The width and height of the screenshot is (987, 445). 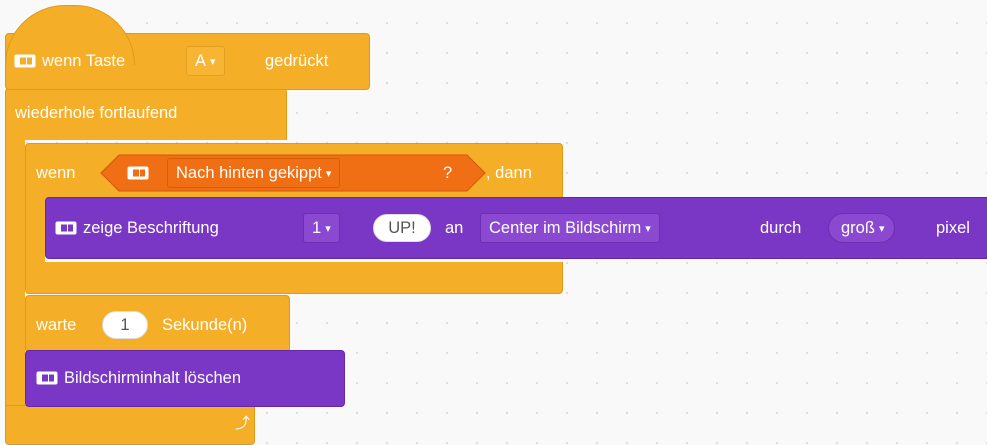 What do you see at coordinates (96, 113) in the screenshot?
I see `forever-label: wiederhole fortlaufend` at bounding box center [96, 113].